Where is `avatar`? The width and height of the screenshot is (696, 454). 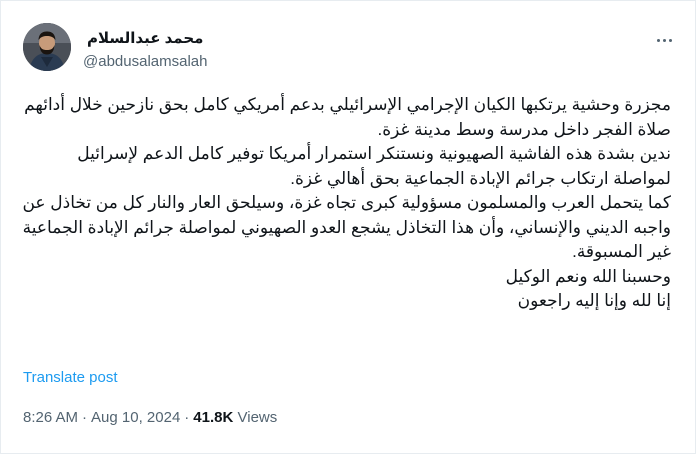
avatar is located at coordinates (47, 47).